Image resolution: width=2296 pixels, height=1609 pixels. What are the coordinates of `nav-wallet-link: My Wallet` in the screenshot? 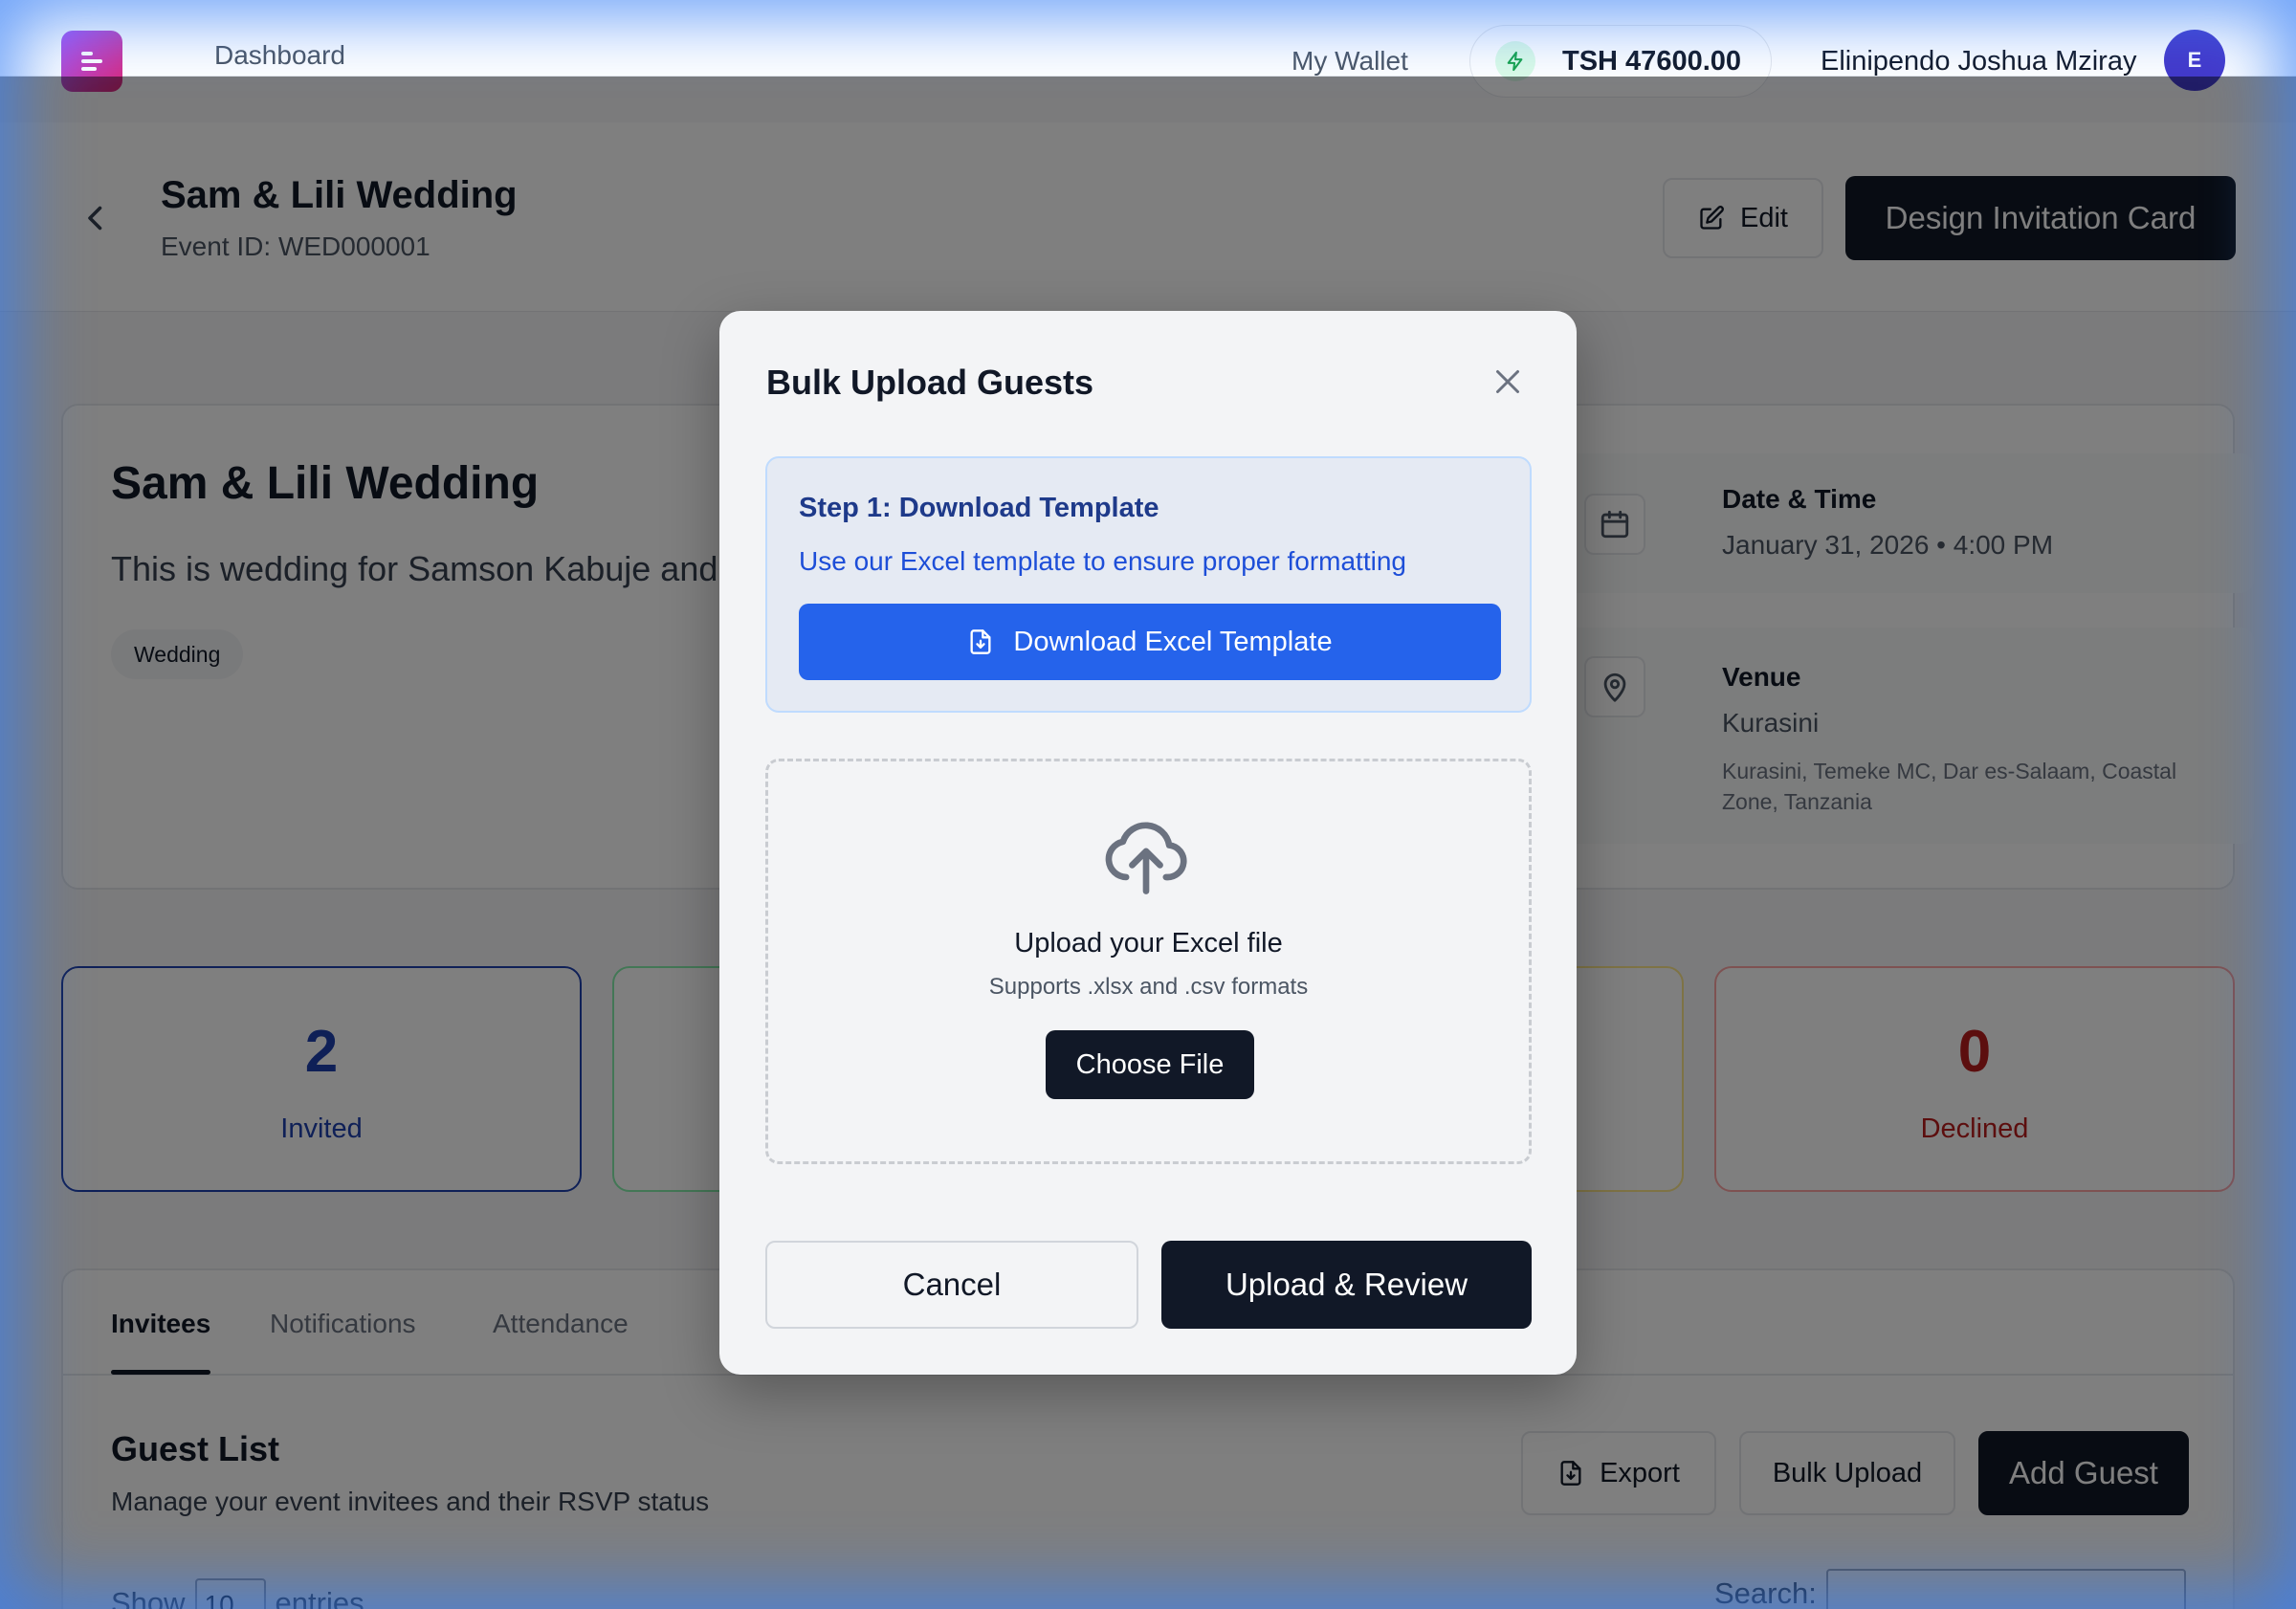 It's located at (1350, 61).